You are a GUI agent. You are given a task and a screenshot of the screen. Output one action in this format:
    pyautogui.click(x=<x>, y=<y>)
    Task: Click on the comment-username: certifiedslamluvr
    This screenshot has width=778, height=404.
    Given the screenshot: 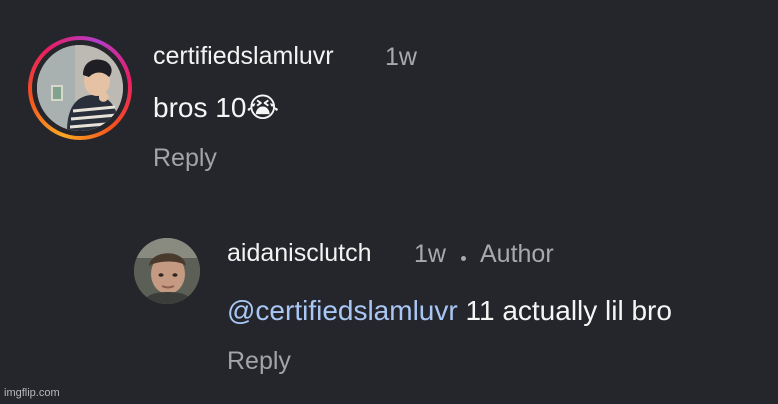 What is the action you would take?
    pyautogui.click(x=243, y=56)
    